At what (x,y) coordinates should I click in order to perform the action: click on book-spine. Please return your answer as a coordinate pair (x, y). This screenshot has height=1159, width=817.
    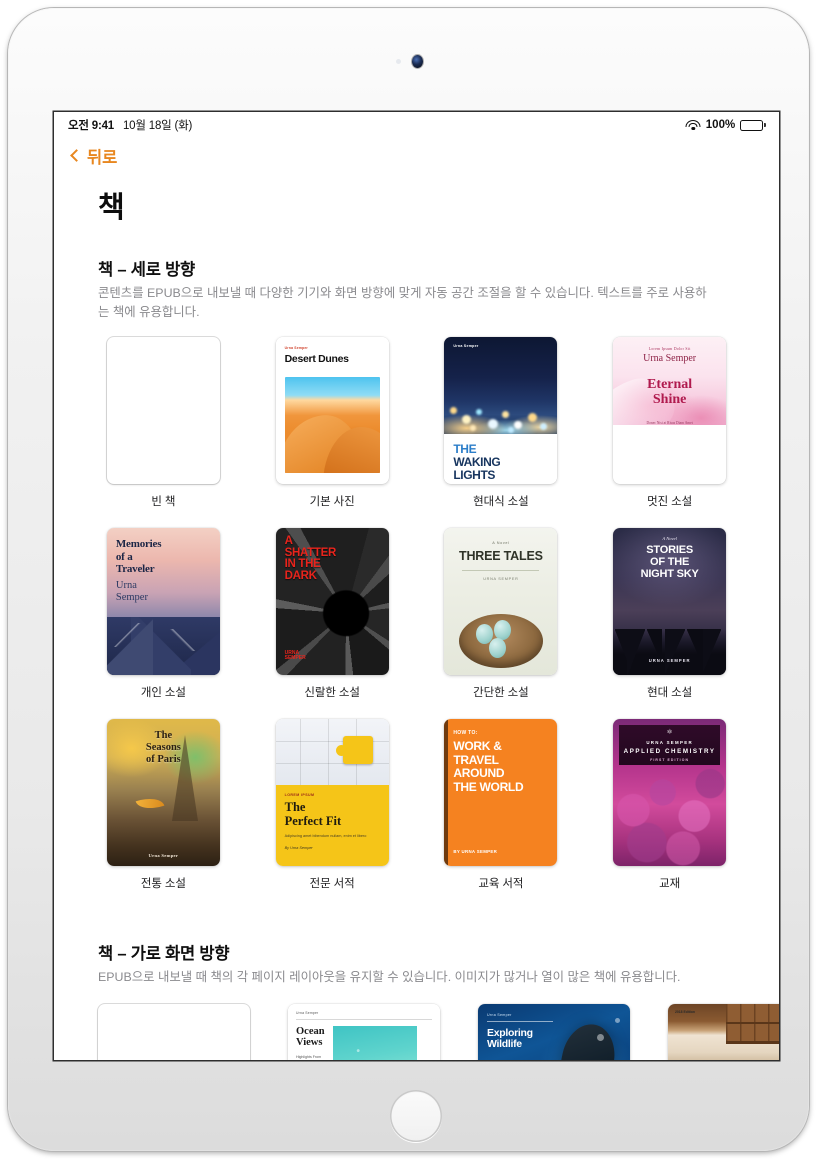
    Looking at the image, I should click on (446, 793).